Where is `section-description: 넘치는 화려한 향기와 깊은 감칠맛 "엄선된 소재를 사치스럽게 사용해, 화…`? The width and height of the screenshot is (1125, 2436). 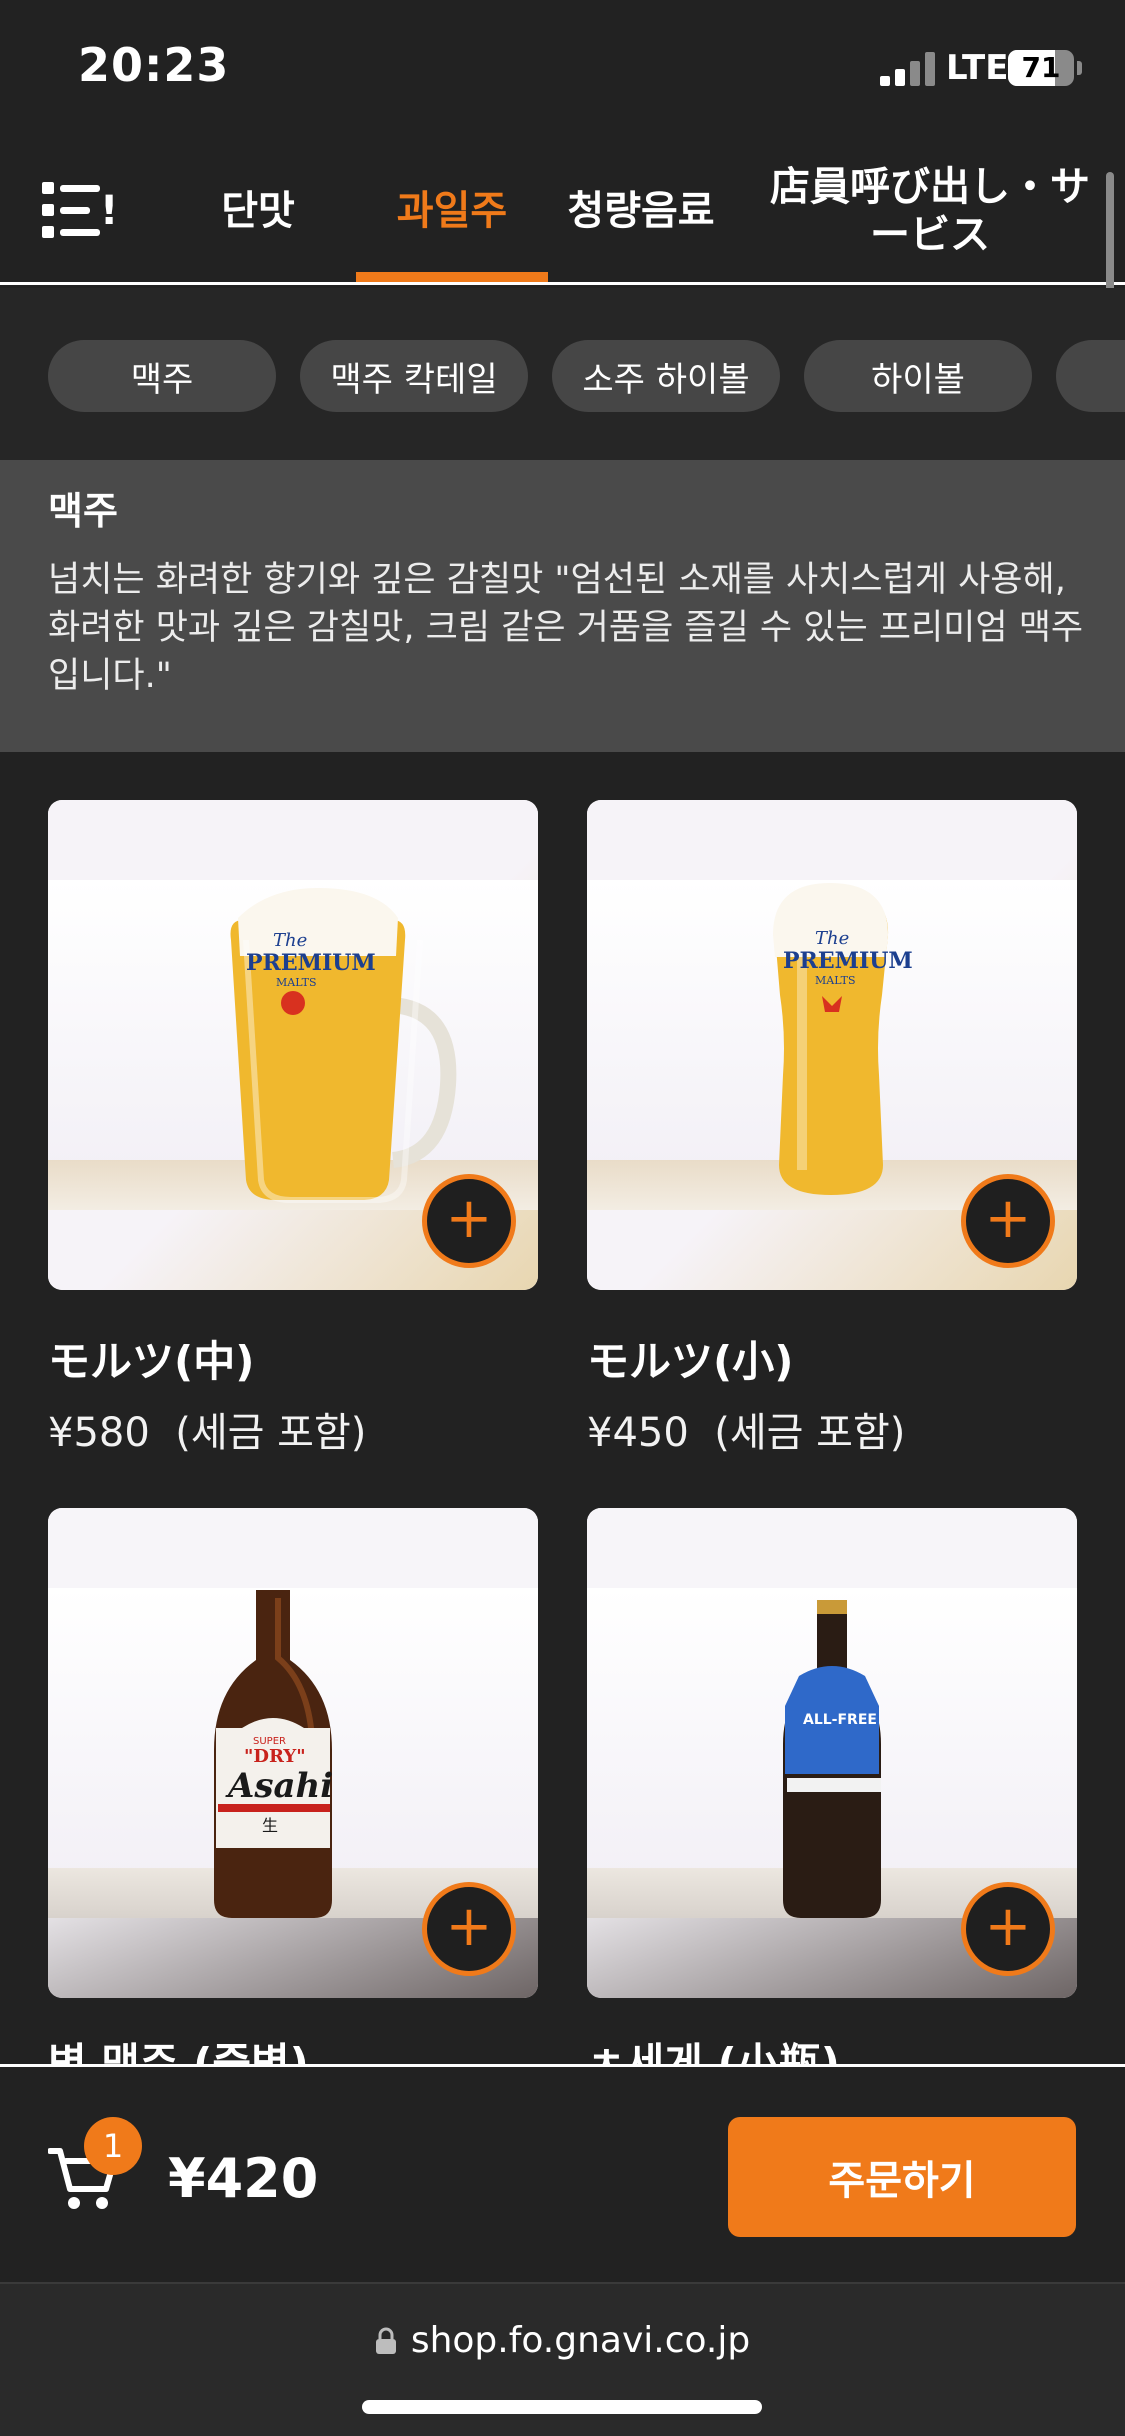 section-description: 넘치는 화려한 향기와 깊은 감칠맛 "엄선된 소재를 사치스럽게 사용해, 화… is located at coordinates (566, 628).